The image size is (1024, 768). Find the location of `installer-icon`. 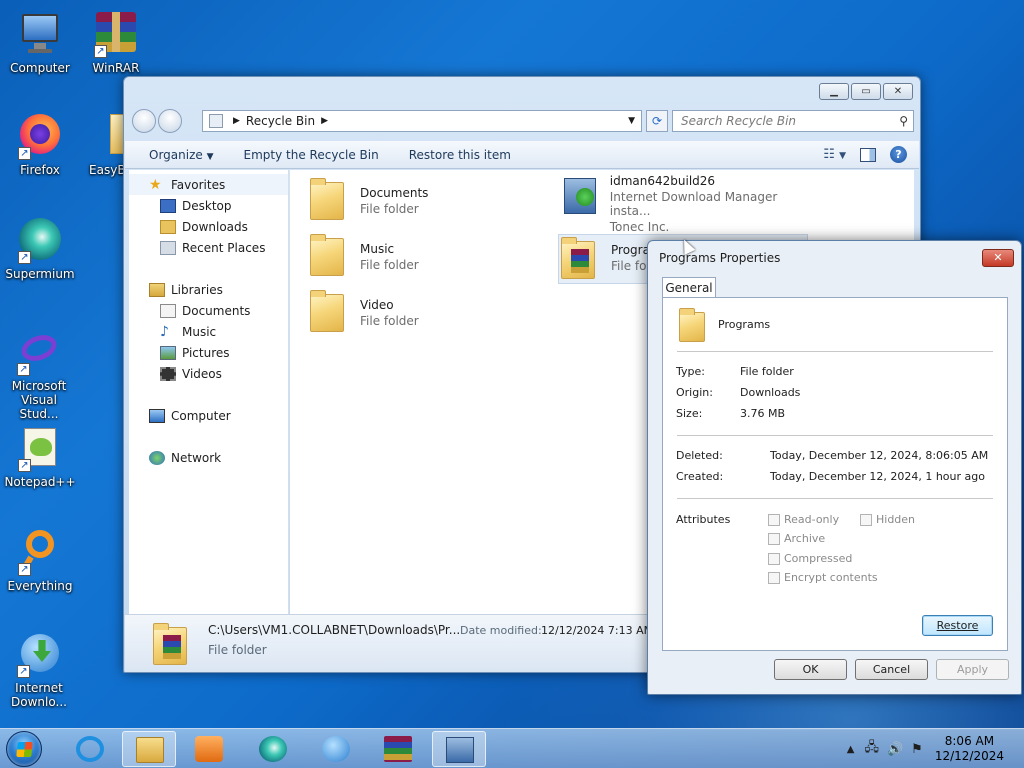

installer-icon is located at coordinates (460, 750).